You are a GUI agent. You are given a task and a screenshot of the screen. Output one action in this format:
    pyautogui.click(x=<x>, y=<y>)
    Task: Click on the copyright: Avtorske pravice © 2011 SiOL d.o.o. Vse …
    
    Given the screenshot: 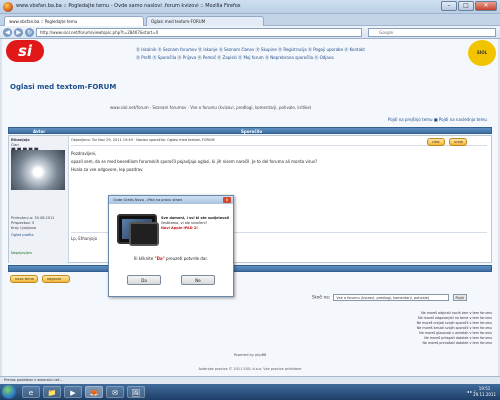 What is the action you would take?
    pyautogui.click(x=250, y=369)
    